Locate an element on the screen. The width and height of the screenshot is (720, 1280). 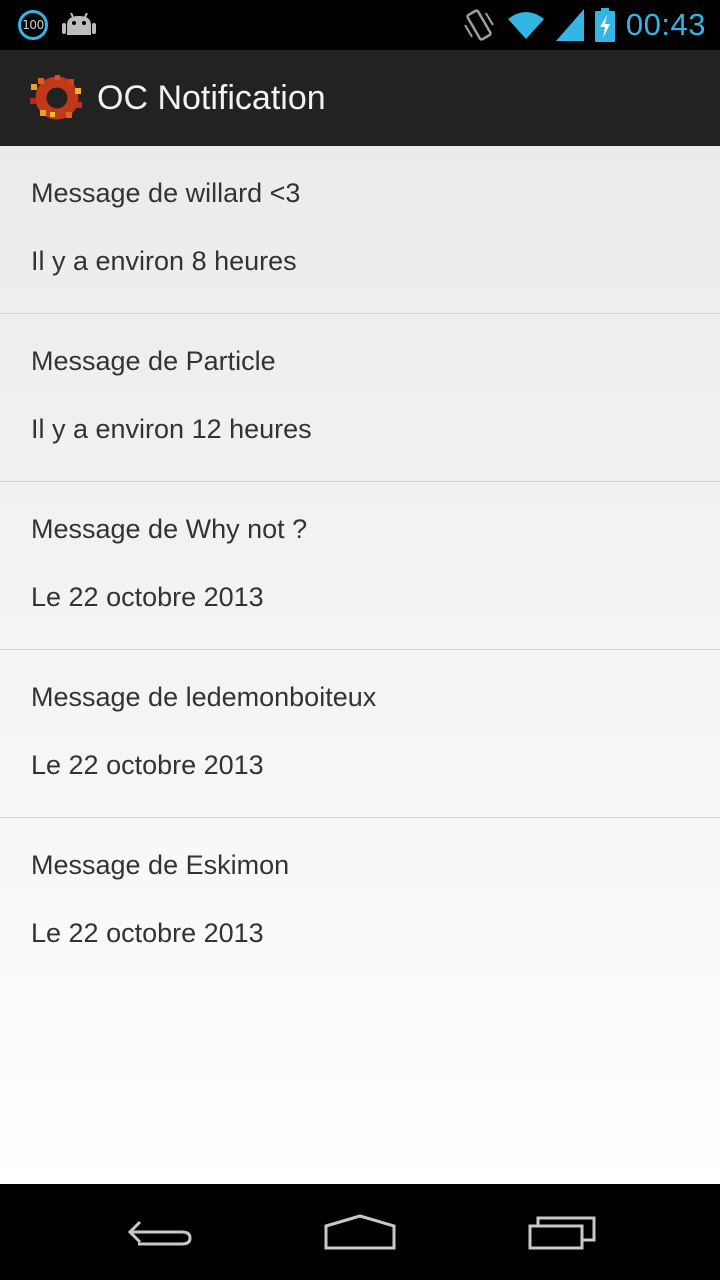
message-title: Message de willard <3 is located at coordinates (166, 193).